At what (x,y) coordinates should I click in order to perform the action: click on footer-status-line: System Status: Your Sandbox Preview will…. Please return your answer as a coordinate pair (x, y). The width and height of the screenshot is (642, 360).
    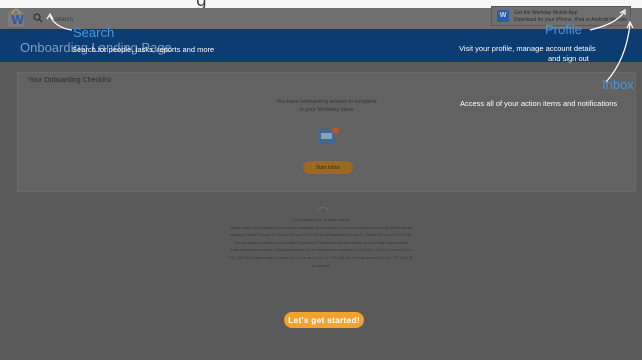
    Looking at the image, I should click on (321, 227).